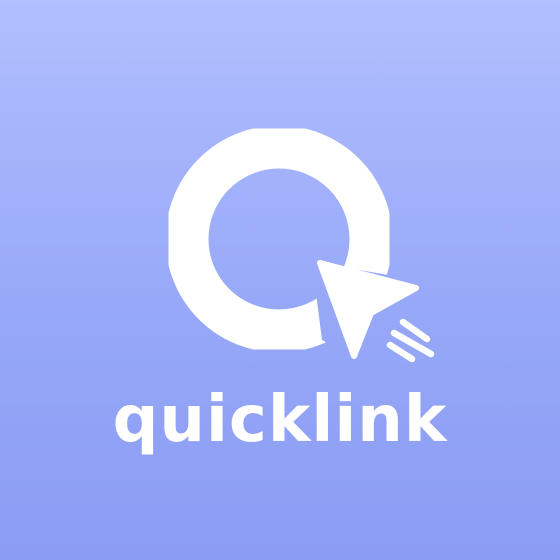 This screenshot has width=560, height=560. What do you see at coordinates (368, 309) in the screenshot?
I see `cursor-arrow-icon` at bounding box center [368, 309].